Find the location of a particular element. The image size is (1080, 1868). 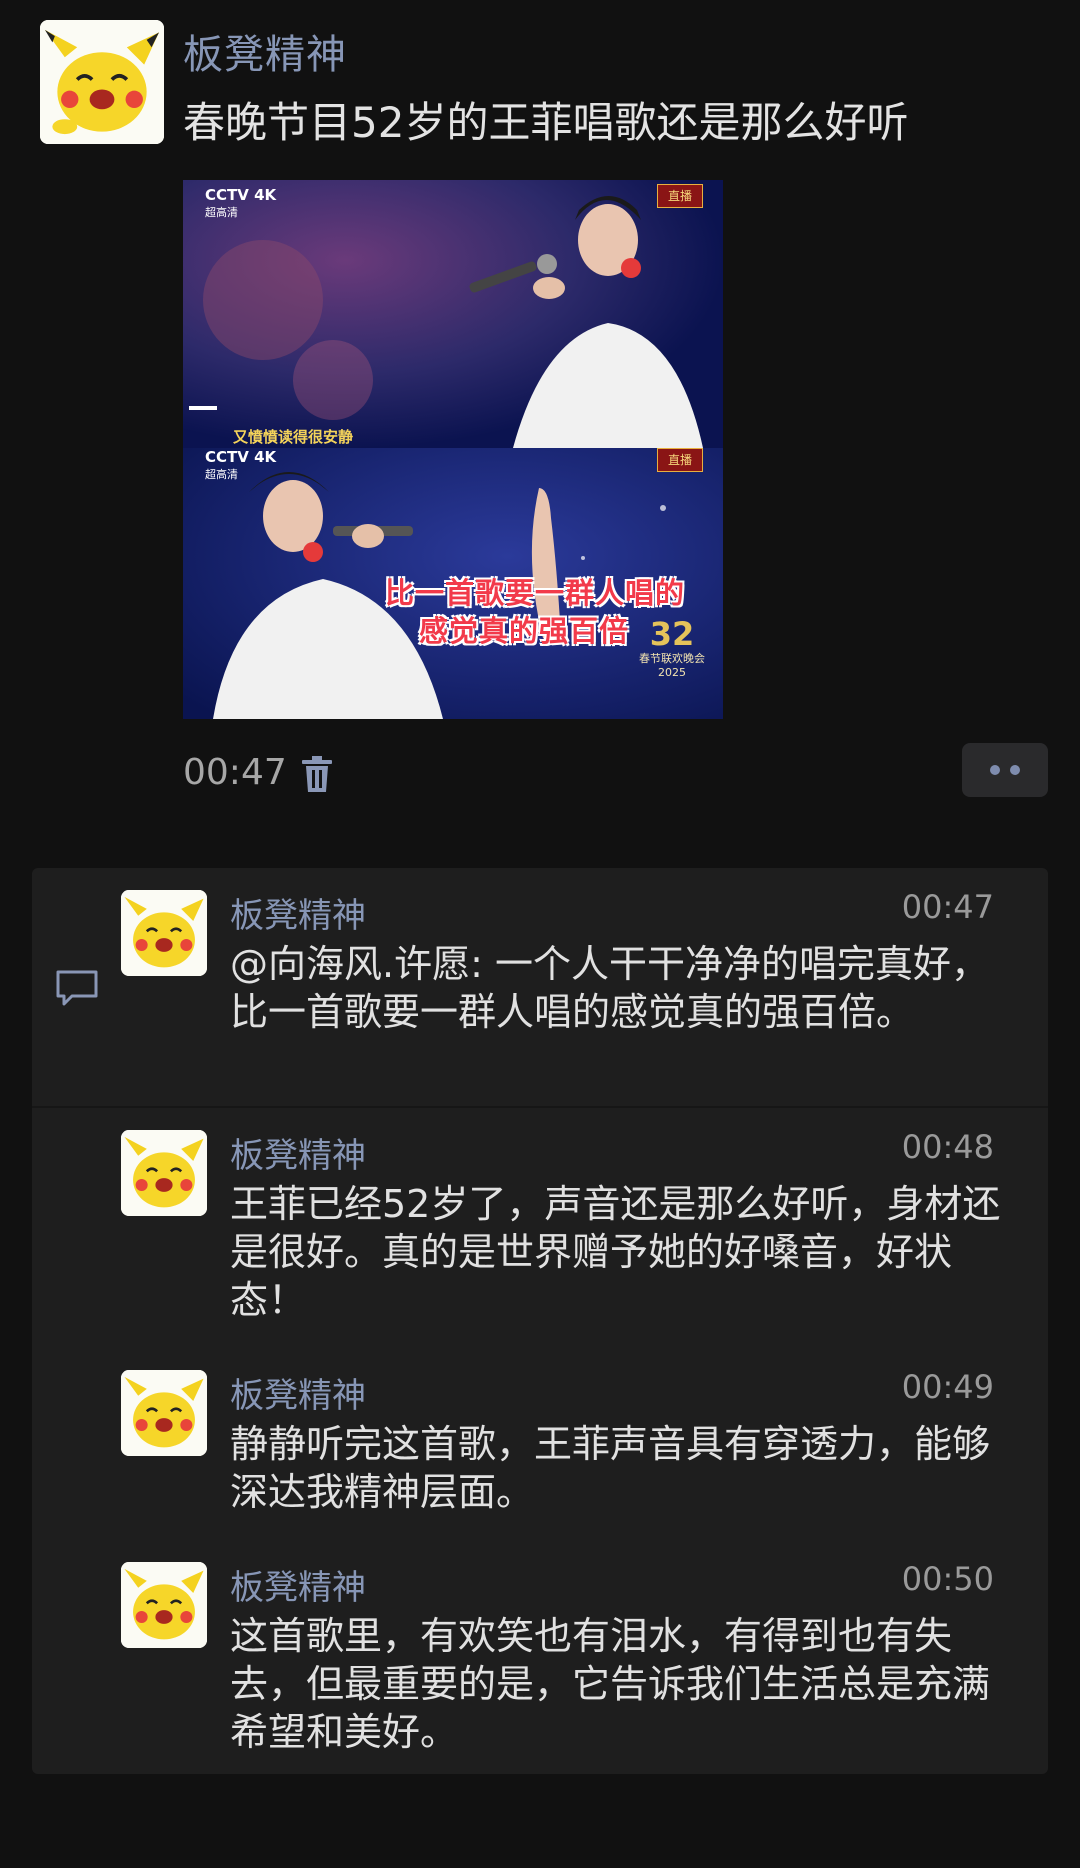

trash-icon is located at coordinates (317, 774).